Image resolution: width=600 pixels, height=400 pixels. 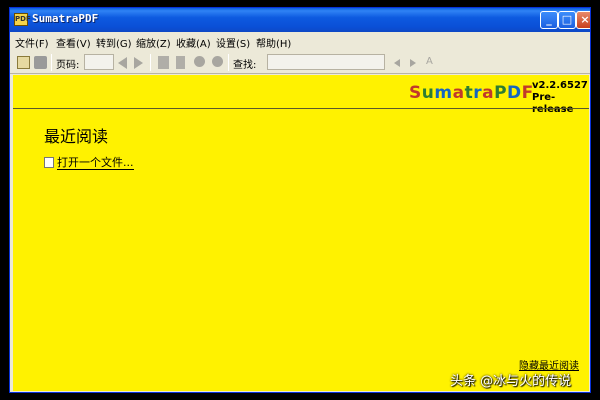 What do you see at coordinates (397, 63) in the screenshot?
I see `find-prev-icon` at bounding box center [397, 63].